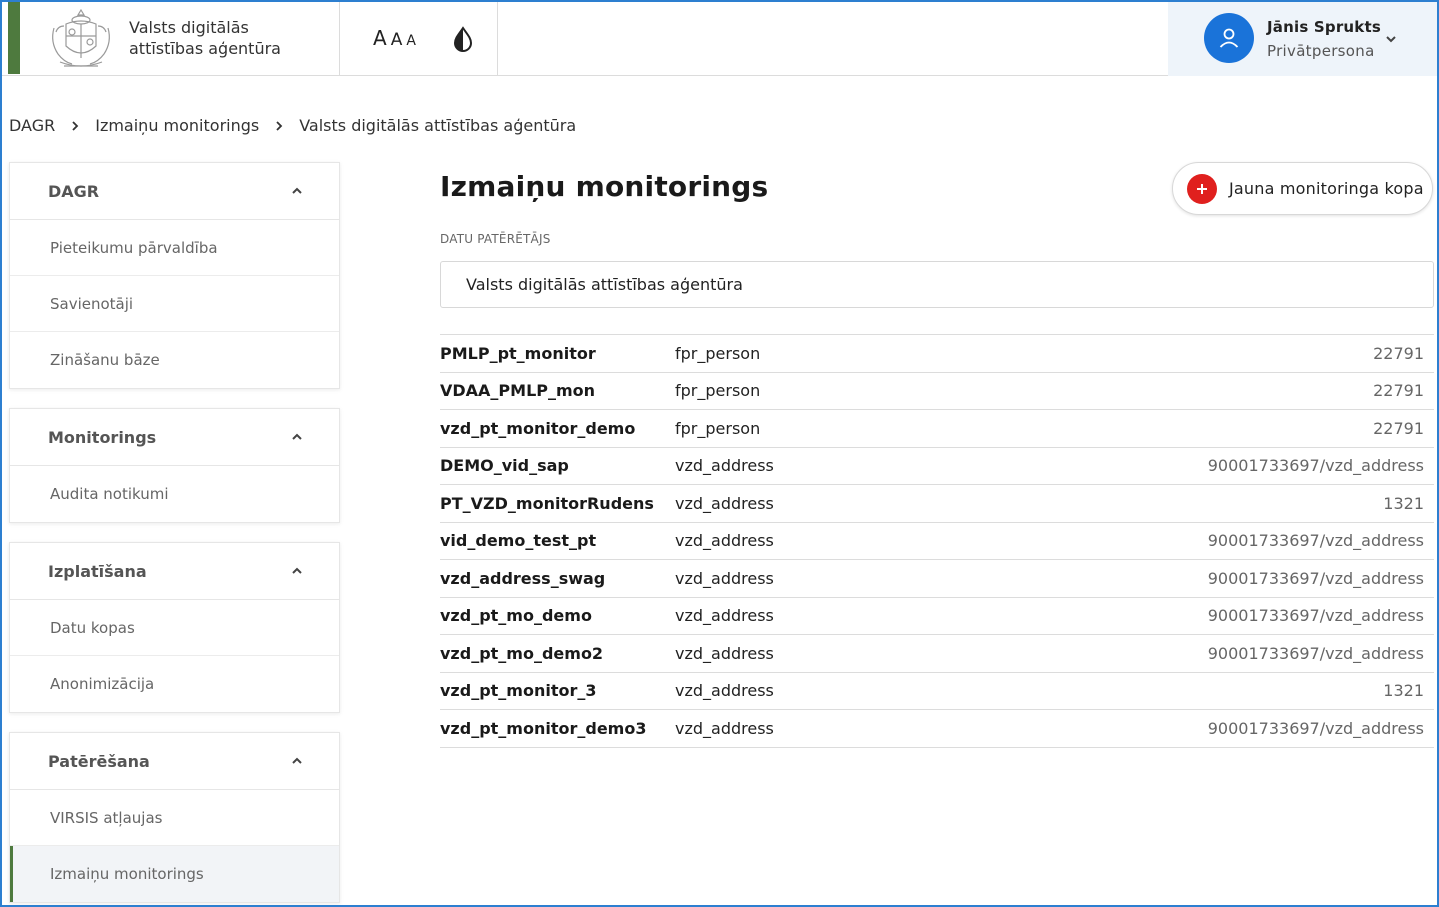  I want to click on font-size-small-button: A, so click(411, 41).